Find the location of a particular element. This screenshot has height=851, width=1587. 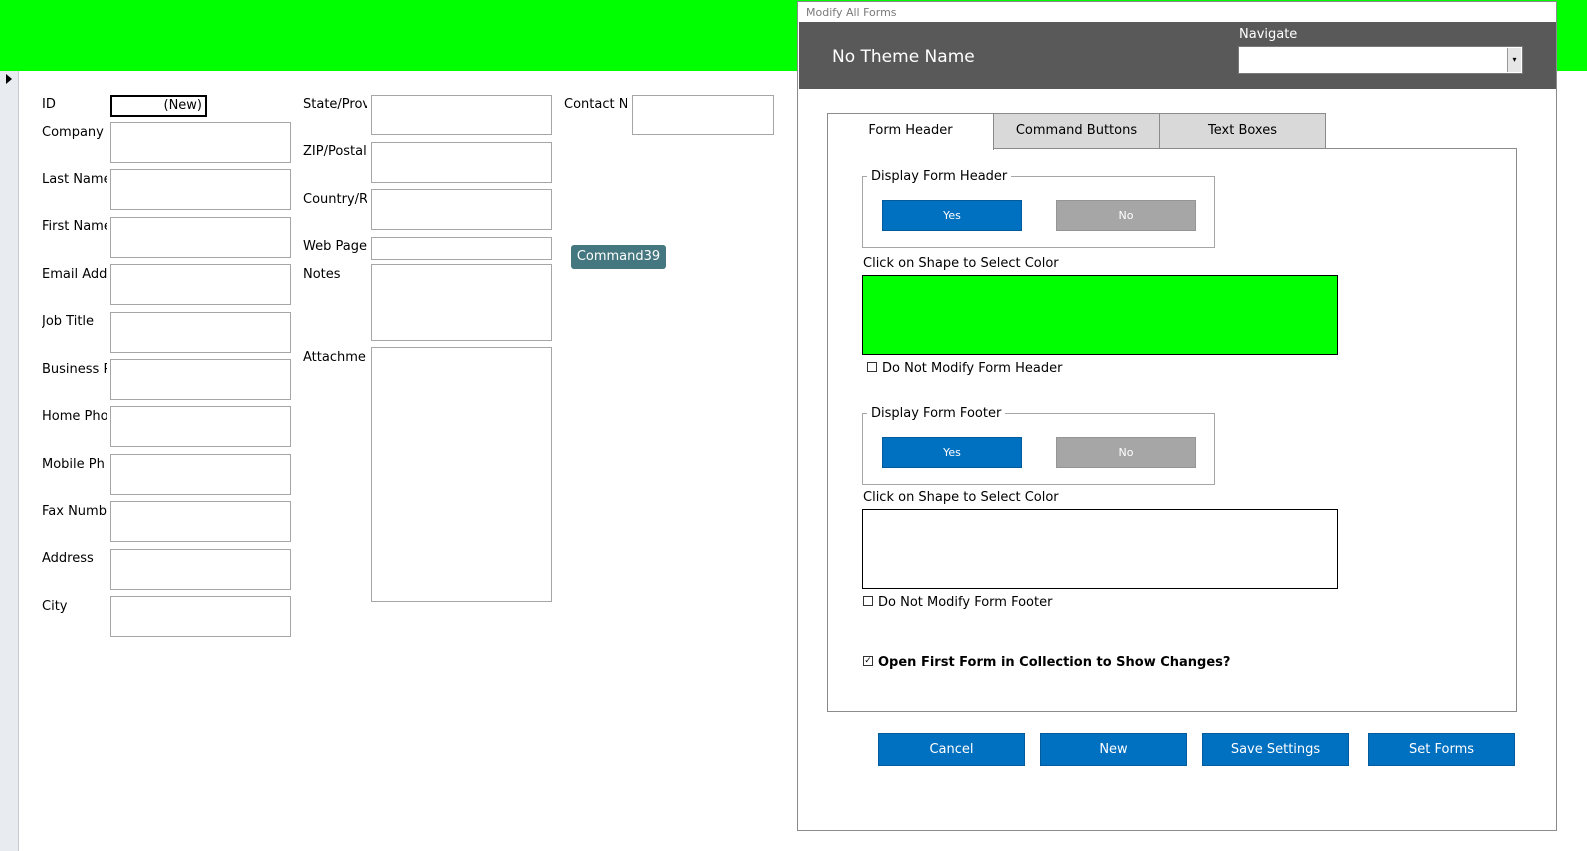

chevron-down-icon: ▾ is located at coordinates (1514, 60).